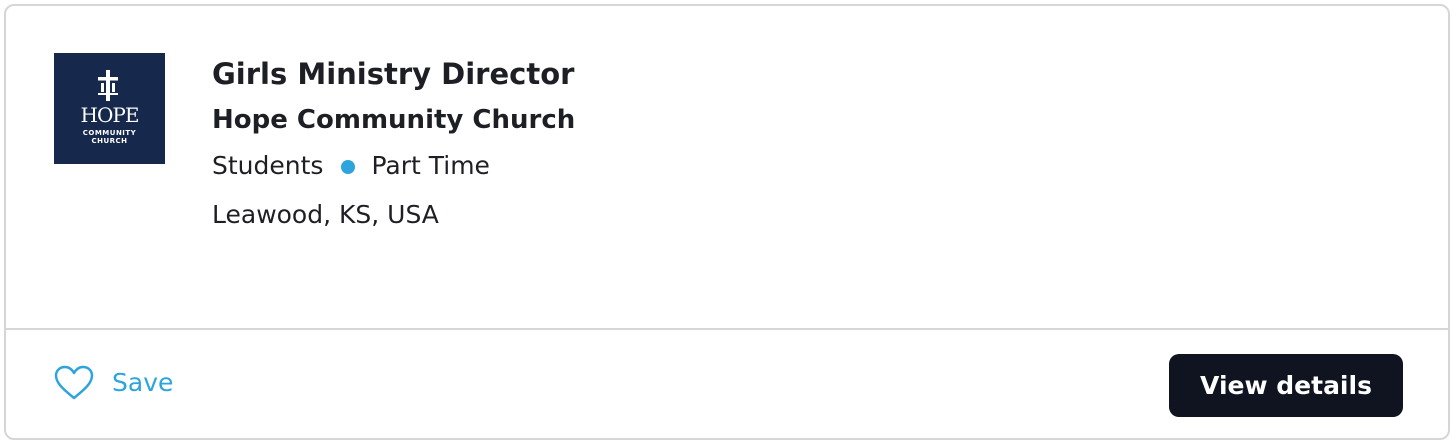 The image size is (1456, 447). I want to click on logo-wordmark: HOPE, so click(110, 115).